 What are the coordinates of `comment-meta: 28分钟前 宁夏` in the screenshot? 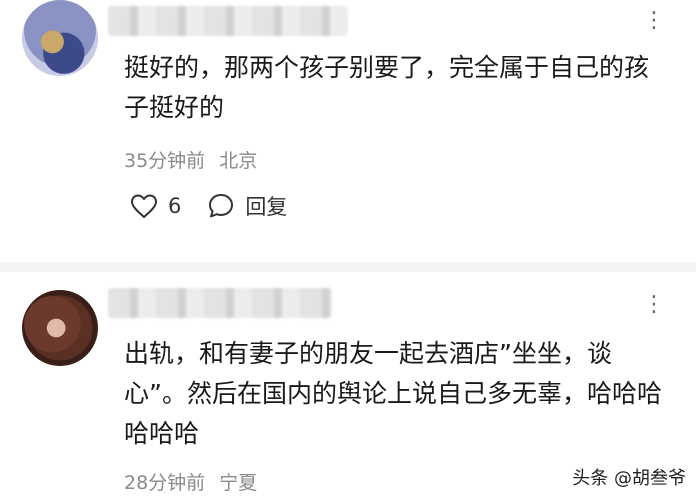 It's located at (190, 481).